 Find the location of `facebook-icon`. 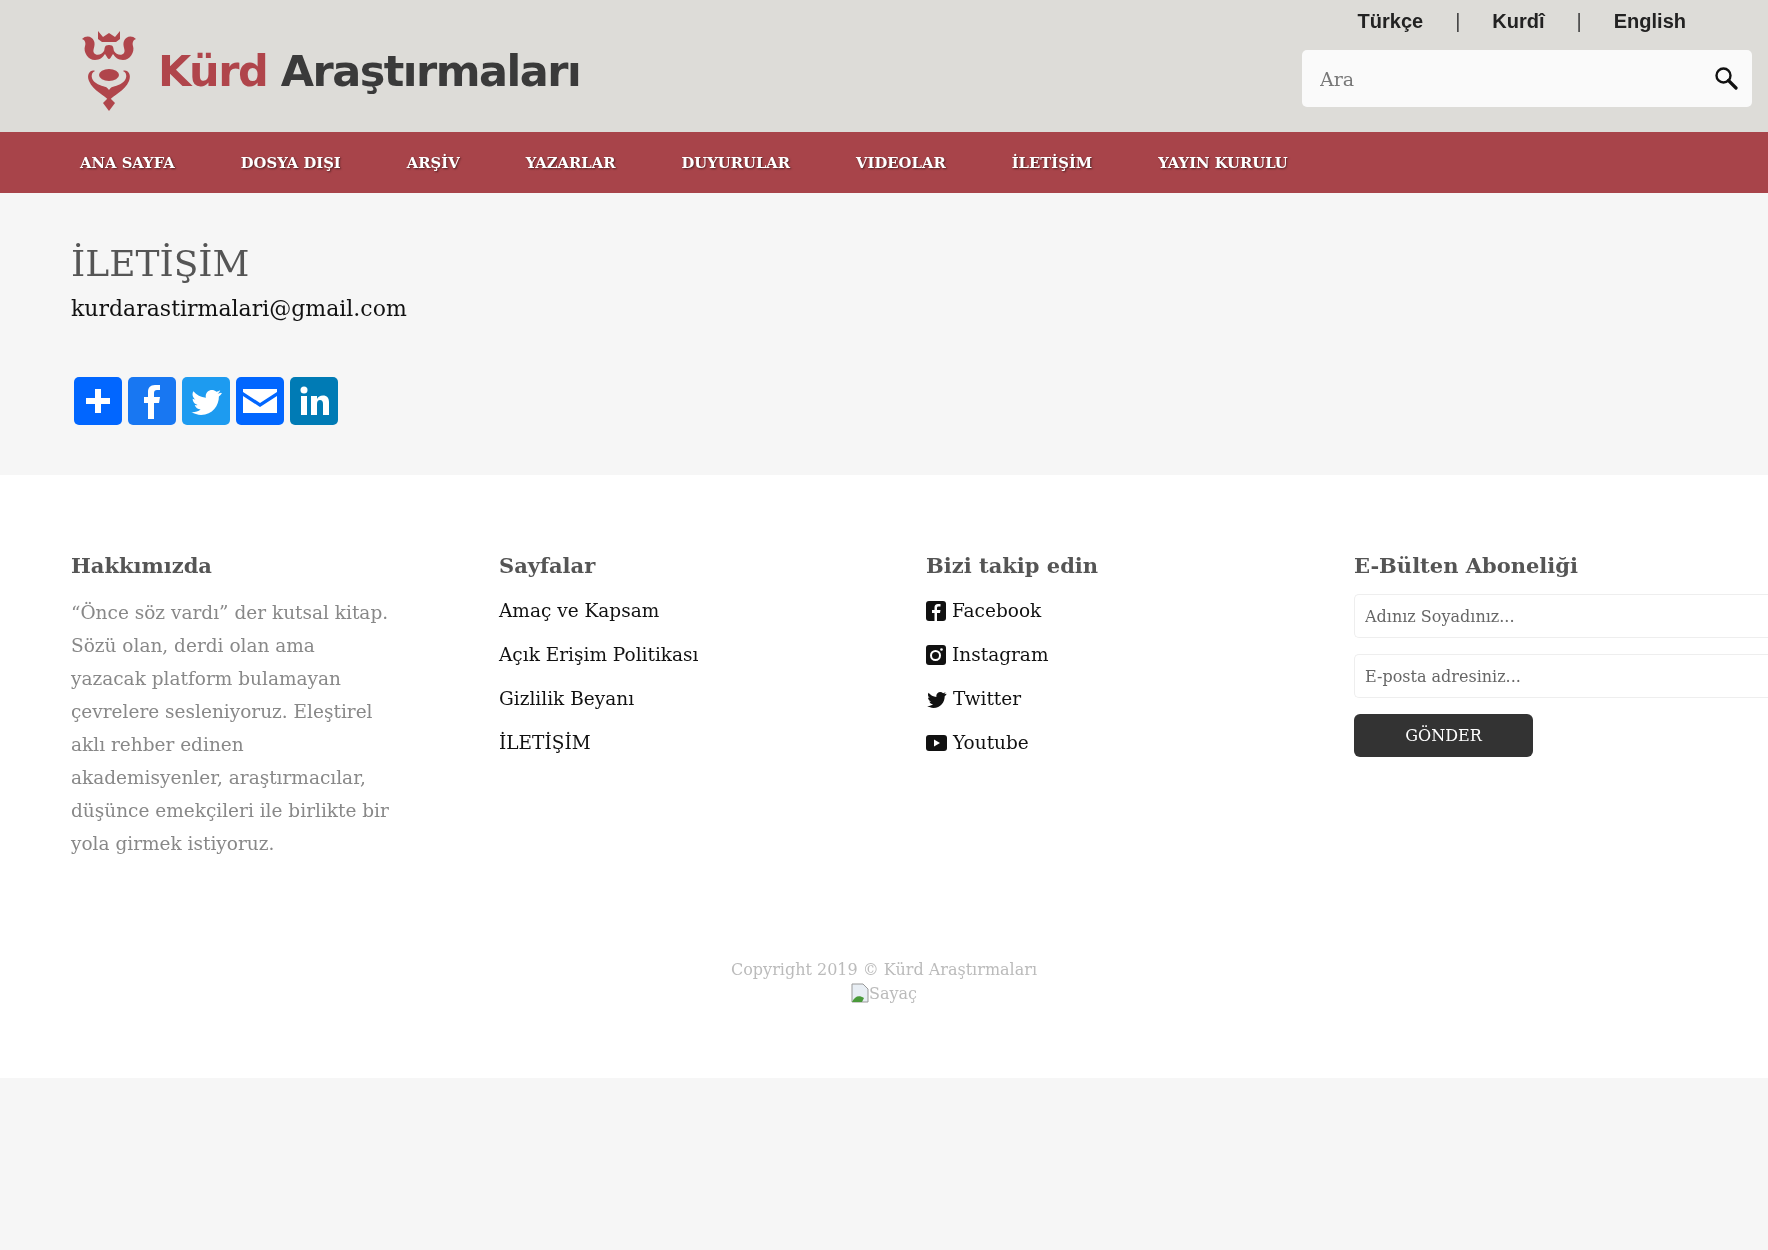

facebook-icon is located at coordinates (936, 611).